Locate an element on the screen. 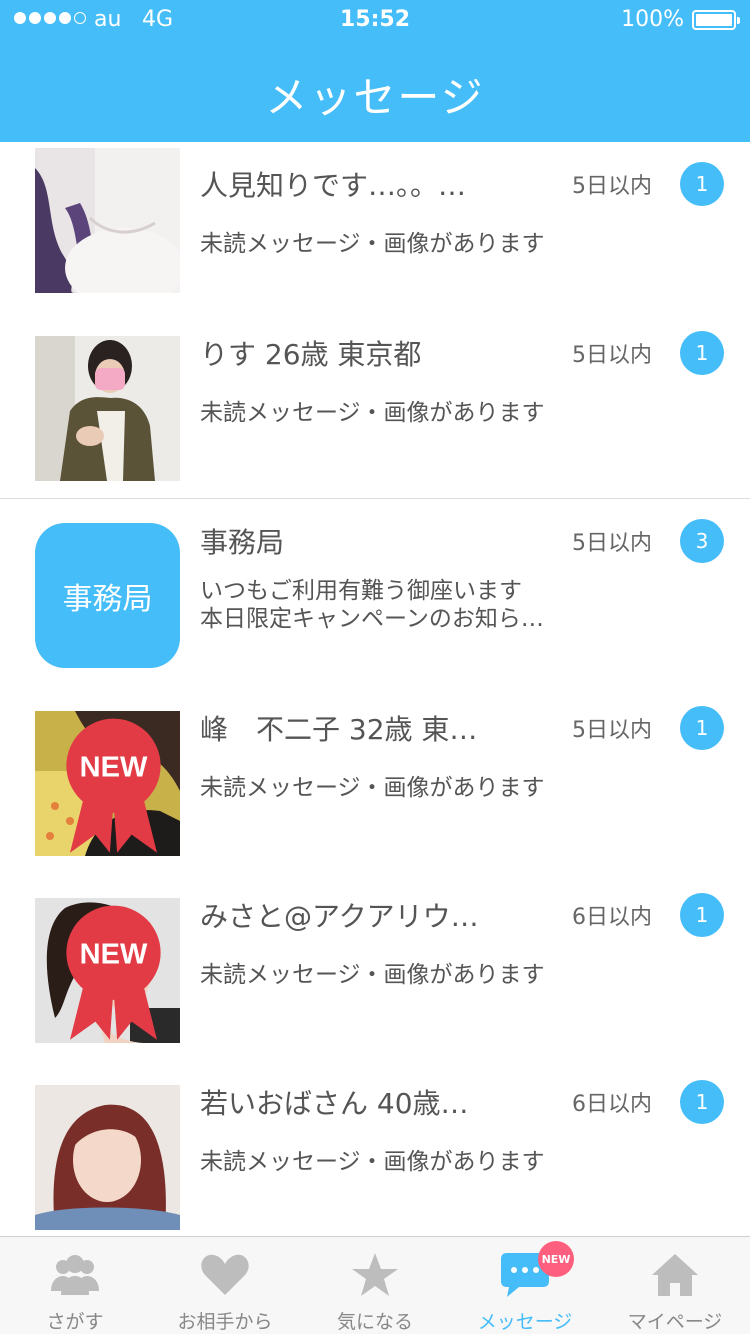 This screenshot has height=1334, width=750. new-badge: NEW is located at coordinates (556, 1259).